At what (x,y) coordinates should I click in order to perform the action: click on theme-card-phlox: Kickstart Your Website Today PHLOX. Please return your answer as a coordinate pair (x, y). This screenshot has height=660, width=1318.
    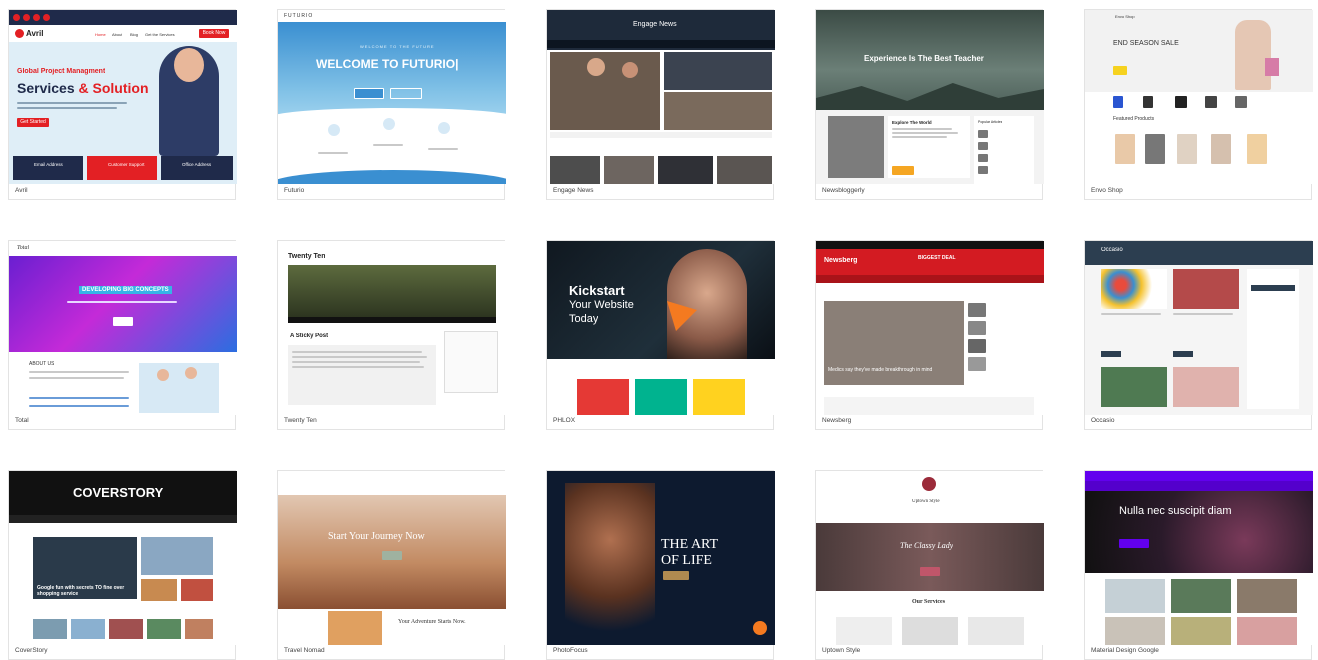
    Looking at the image, I should click on (660, 335).